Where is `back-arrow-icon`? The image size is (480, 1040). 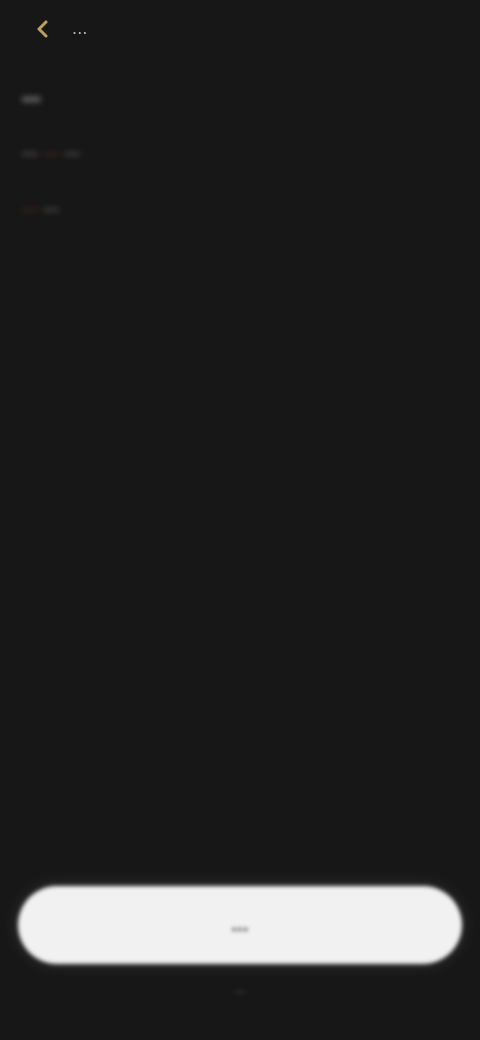
back-arrow-icon is located at coordinates (43, 29).